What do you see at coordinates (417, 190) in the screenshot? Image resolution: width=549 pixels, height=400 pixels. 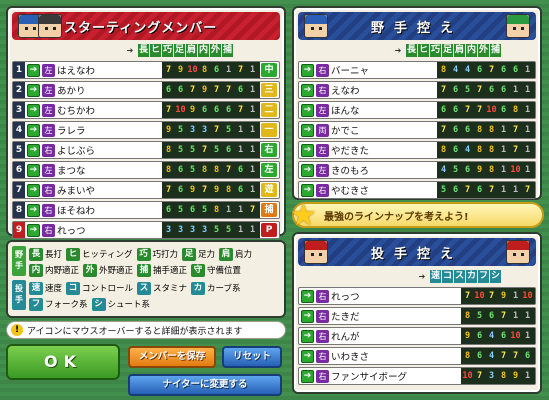 I see `player-row: ➔ 右やむきさ 5 6 7 6 7 1 1 7` at bounding box center [417, 190].